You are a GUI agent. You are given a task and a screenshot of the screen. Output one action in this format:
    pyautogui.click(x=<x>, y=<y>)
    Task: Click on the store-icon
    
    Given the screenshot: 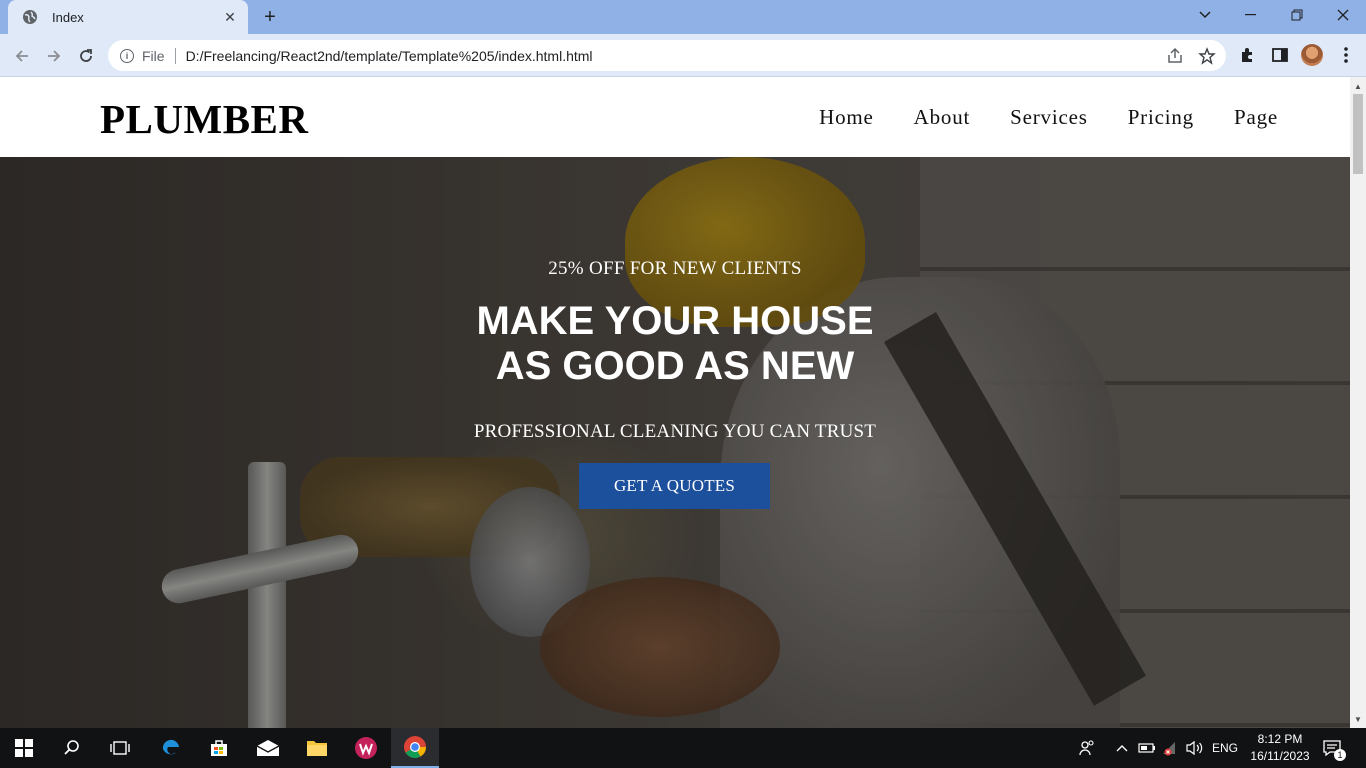 What is the action you would take?
    pyautogui.click(x=219, y=748)
    